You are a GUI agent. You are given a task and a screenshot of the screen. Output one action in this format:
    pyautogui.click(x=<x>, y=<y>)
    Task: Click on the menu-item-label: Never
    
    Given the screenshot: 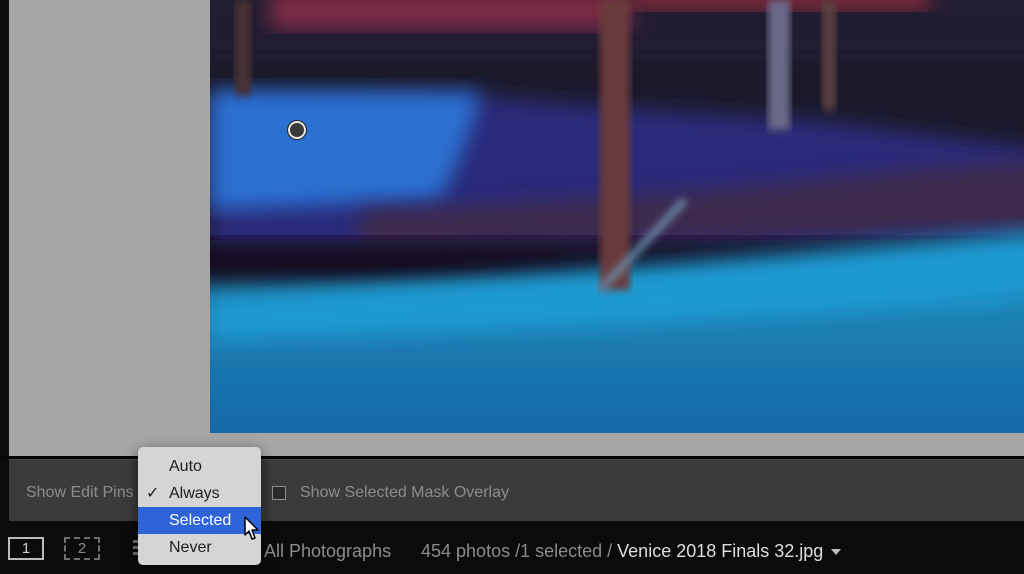 What is the action you would take?
    pyautogui.click(x=190, y=547)
    